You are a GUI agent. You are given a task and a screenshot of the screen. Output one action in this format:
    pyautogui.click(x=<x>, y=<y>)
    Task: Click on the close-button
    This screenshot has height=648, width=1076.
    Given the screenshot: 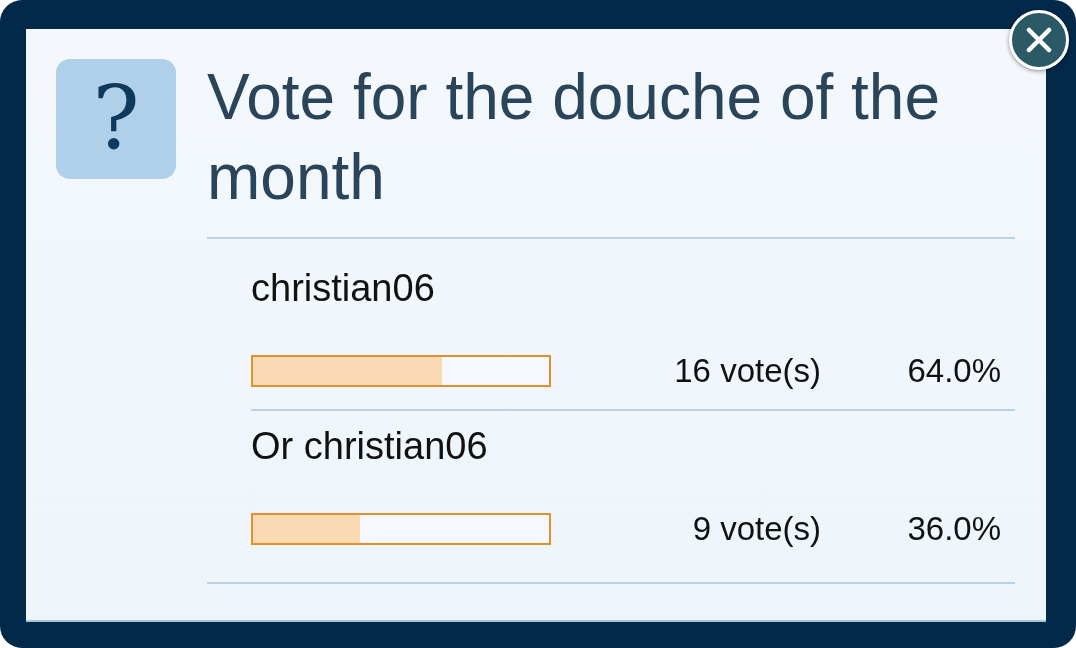 What is the action you would take?
    pyautogui.click(x=1039, y=40)
    